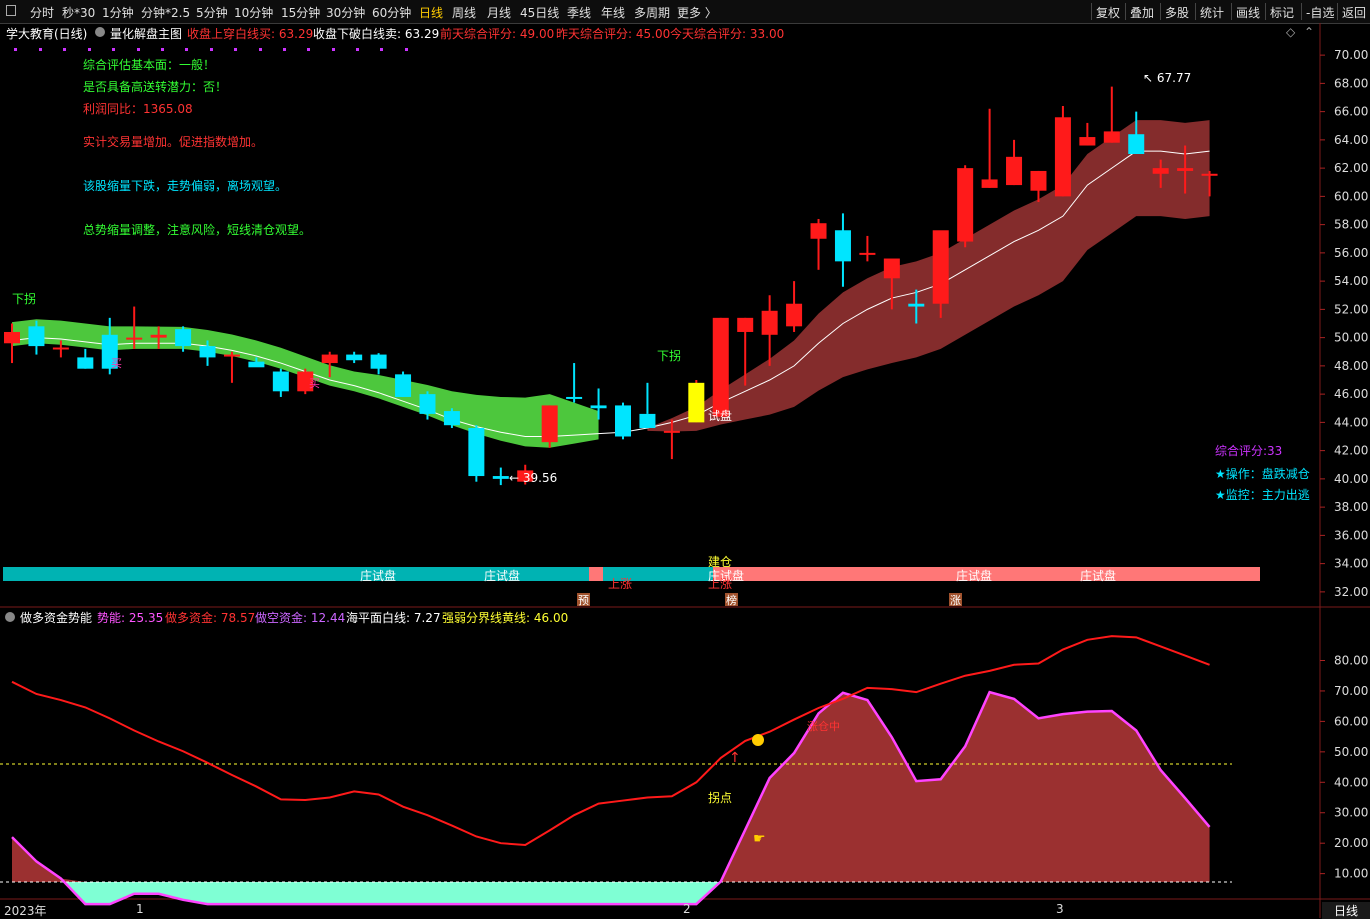 The image size is (1370, 919). Describe the element at coordinates (116, 363) in the screenshot. I see `signal-mai-1: 买` at that location.